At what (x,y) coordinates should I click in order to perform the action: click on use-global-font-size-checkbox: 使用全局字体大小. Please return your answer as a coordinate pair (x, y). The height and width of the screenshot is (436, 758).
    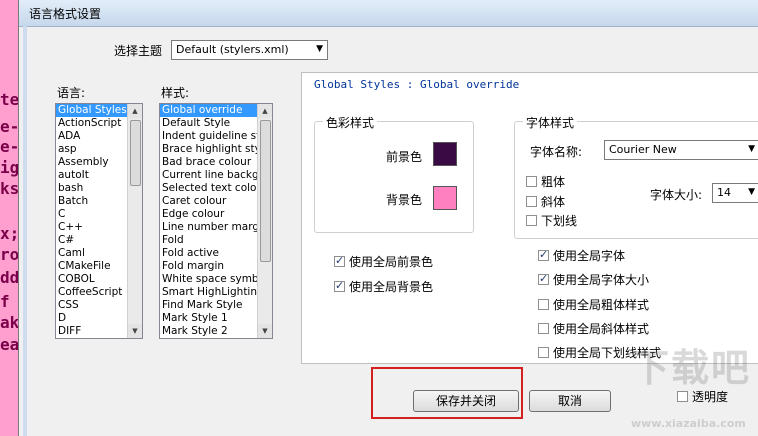
    Looking at the image, I should click on (593, 279).